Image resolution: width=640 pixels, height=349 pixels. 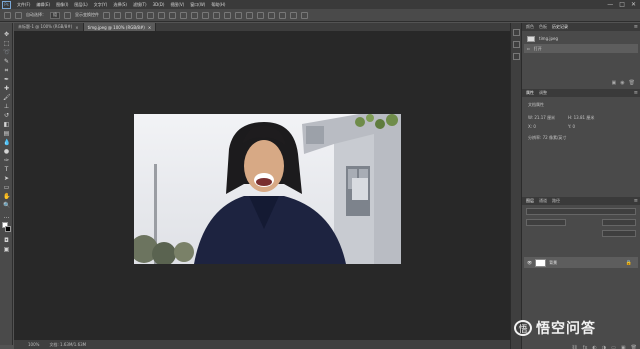 What do you see at coordinates (139, 15) in the screenshot?
I see `align-left-icon` at bounding box center [139, 15].